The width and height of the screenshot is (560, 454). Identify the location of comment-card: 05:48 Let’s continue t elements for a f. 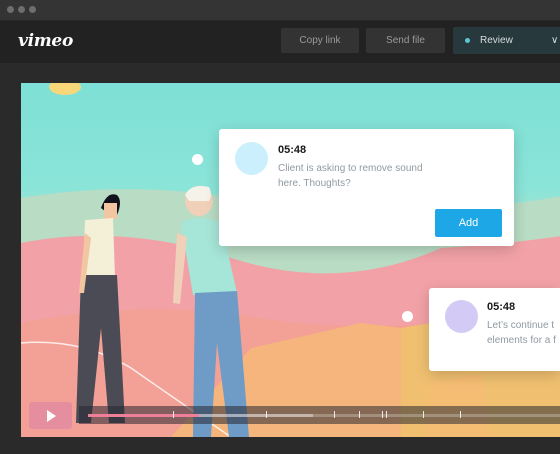
(494, 329).